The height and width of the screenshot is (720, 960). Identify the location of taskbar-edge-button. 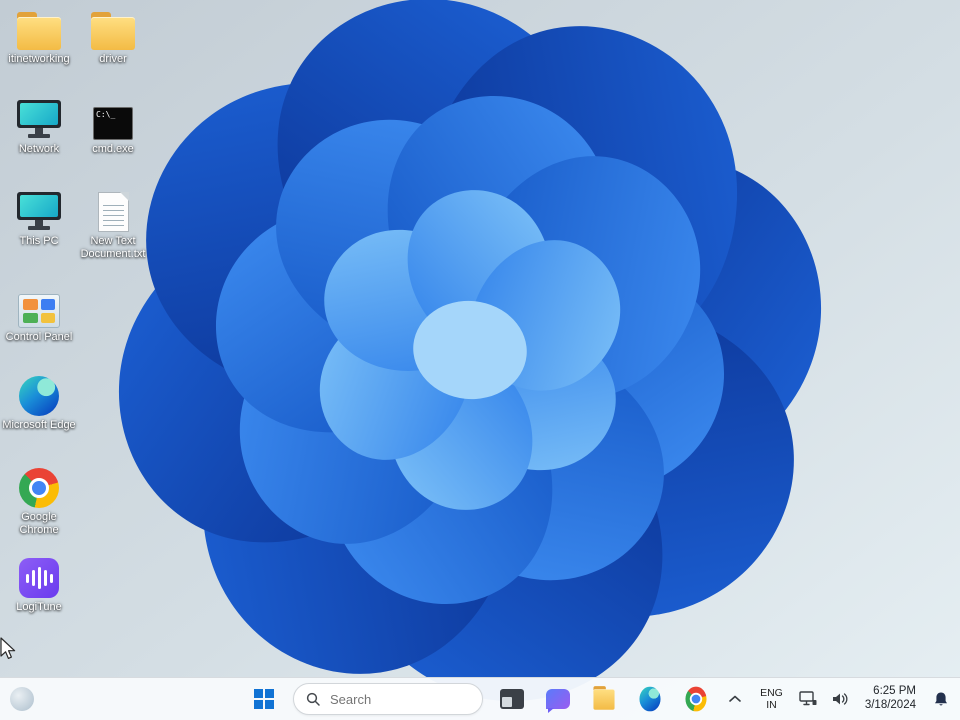
(650, 699).